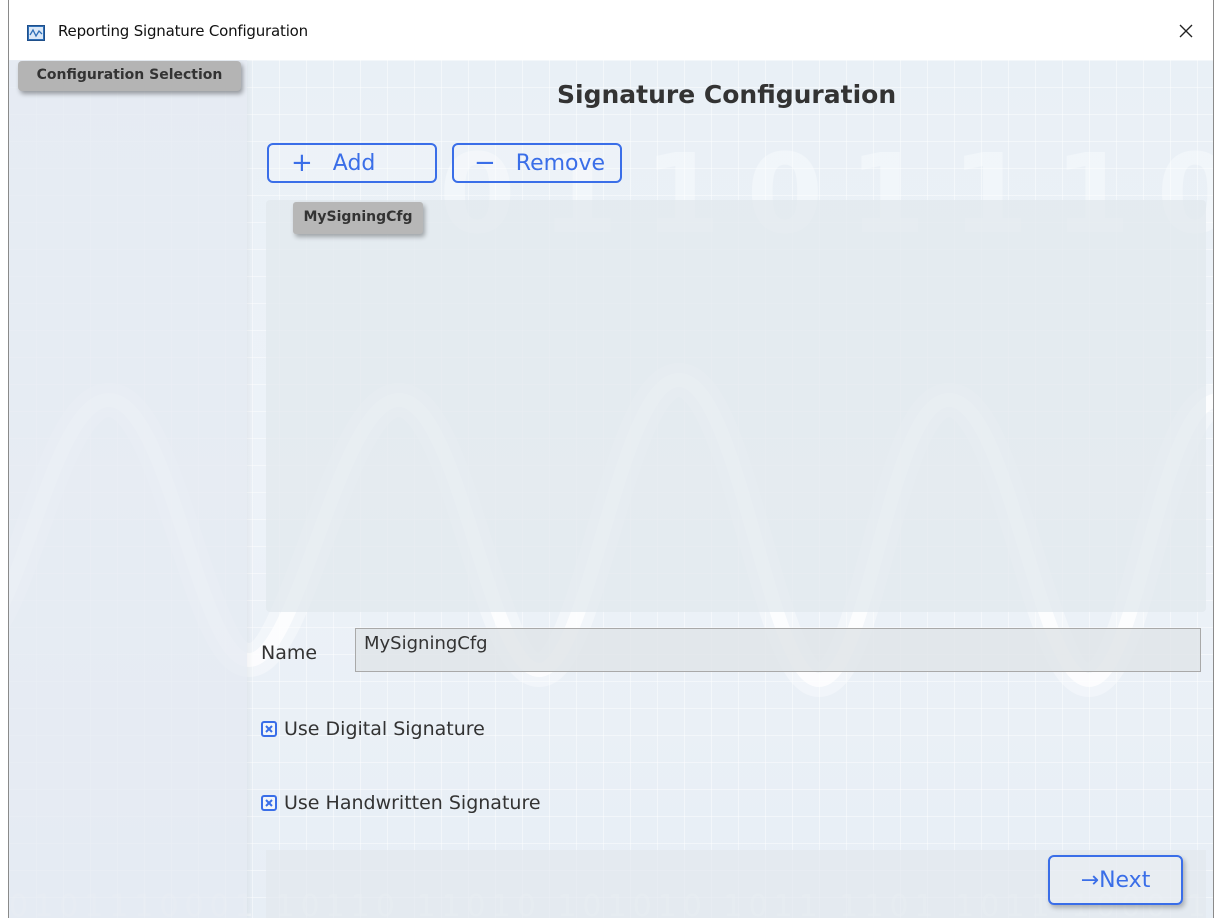  Describe the element at coordinates (183, 31) in the screenshot. I see `window-title: Reporting Signature Configuration` at that location.